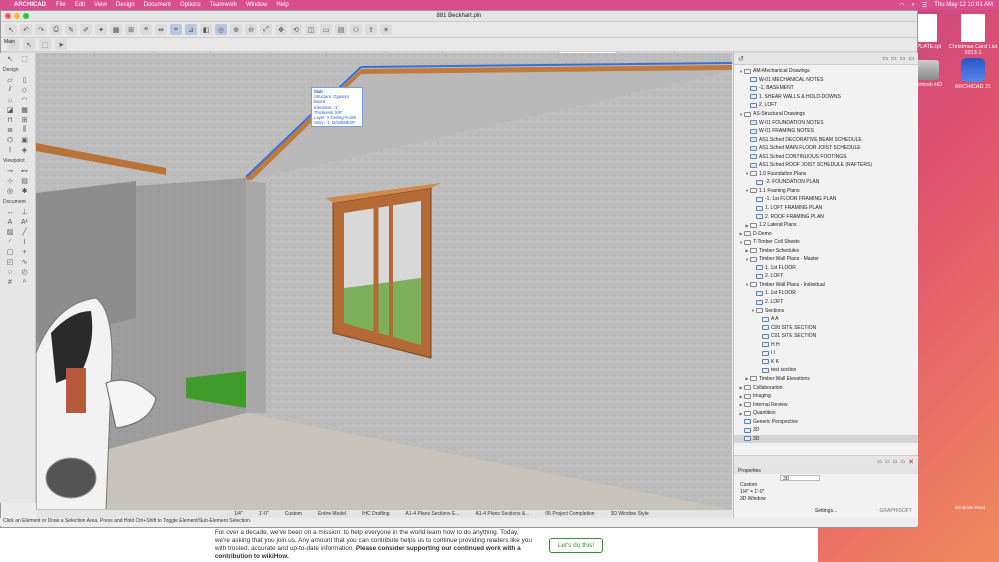 This screenshot has height=562, width=999. What do you see at coordinates (826, 362) in the screenshot?
I see `navigator-item: K K` at bounding box center [826, 362].